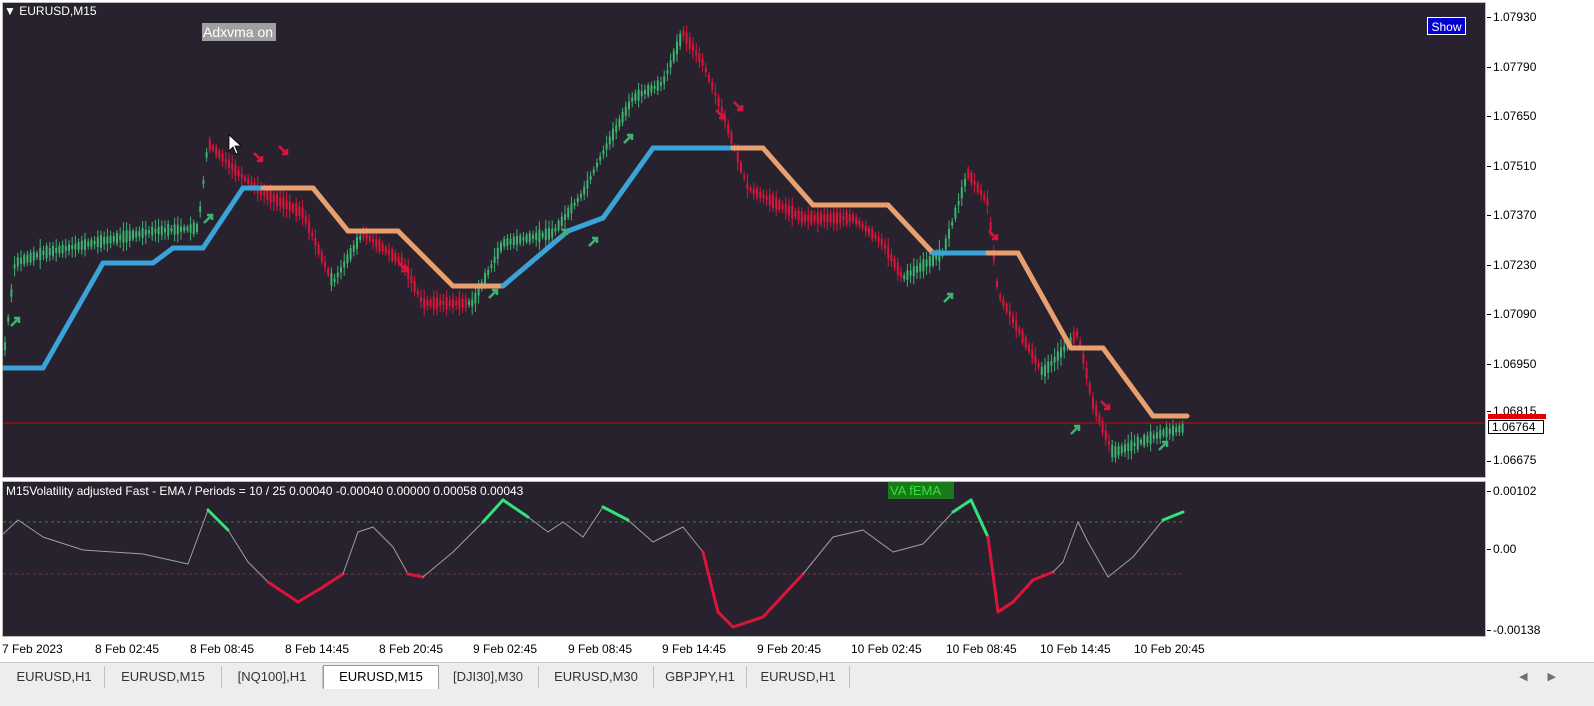  I want to click on show-button: Show, so click(1446, 26).